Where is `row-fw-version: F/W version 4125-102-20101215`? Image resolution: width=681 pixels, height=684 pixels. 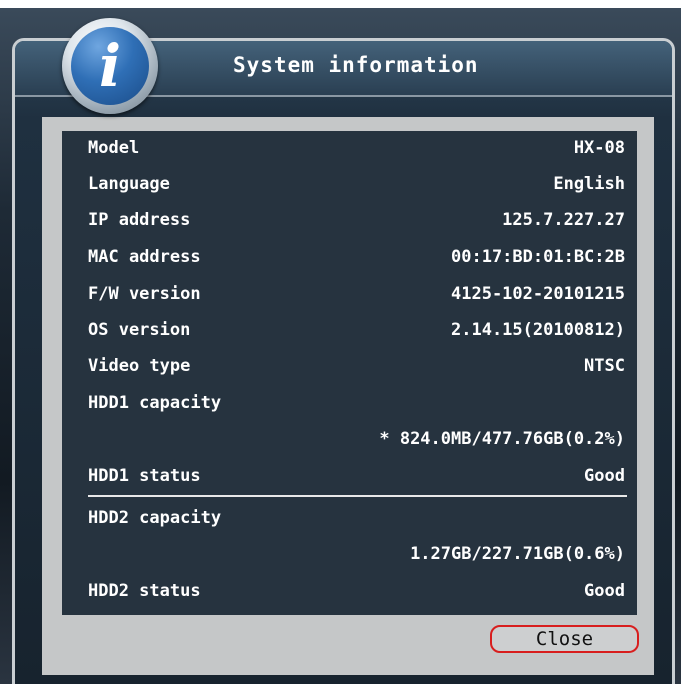
row-fw-version: F/W version 4125-102-20101215 is located at coordinates (356, 294).